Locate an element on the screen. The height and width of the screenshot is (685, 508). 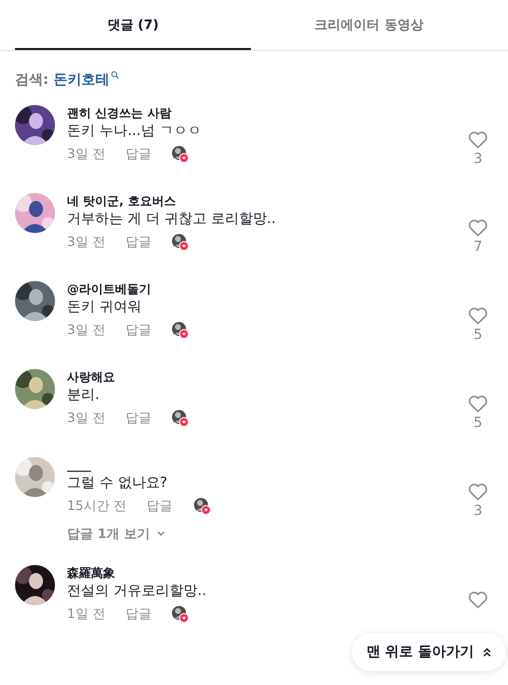
back-to-top-button: 맨 위로 돌아가기 is located at coordinates (429, 652).